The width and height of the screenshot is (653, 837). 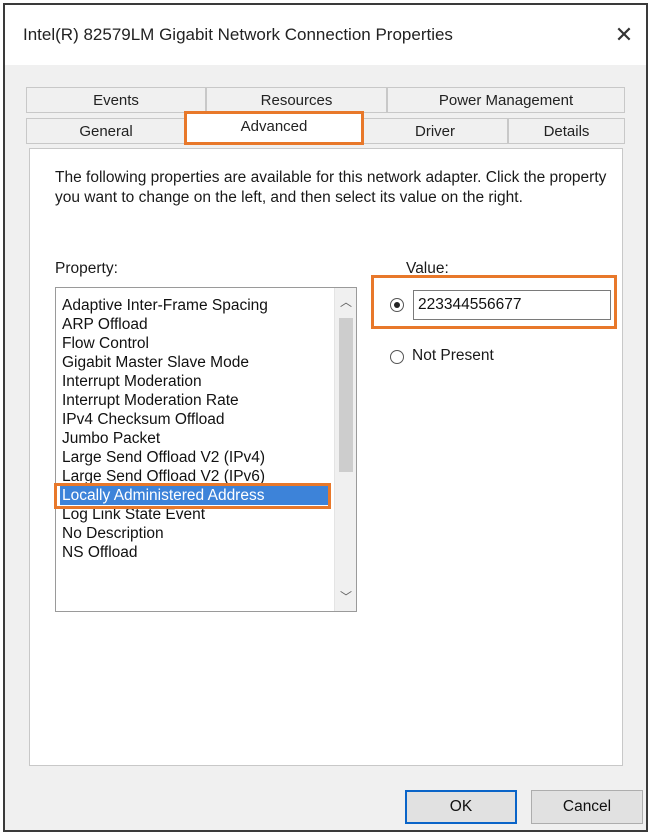 What do you see at coordinates (195, 381) in the screenshot?
I see `list-item: Interrupt Moderation` at bounding box center [195, 381].